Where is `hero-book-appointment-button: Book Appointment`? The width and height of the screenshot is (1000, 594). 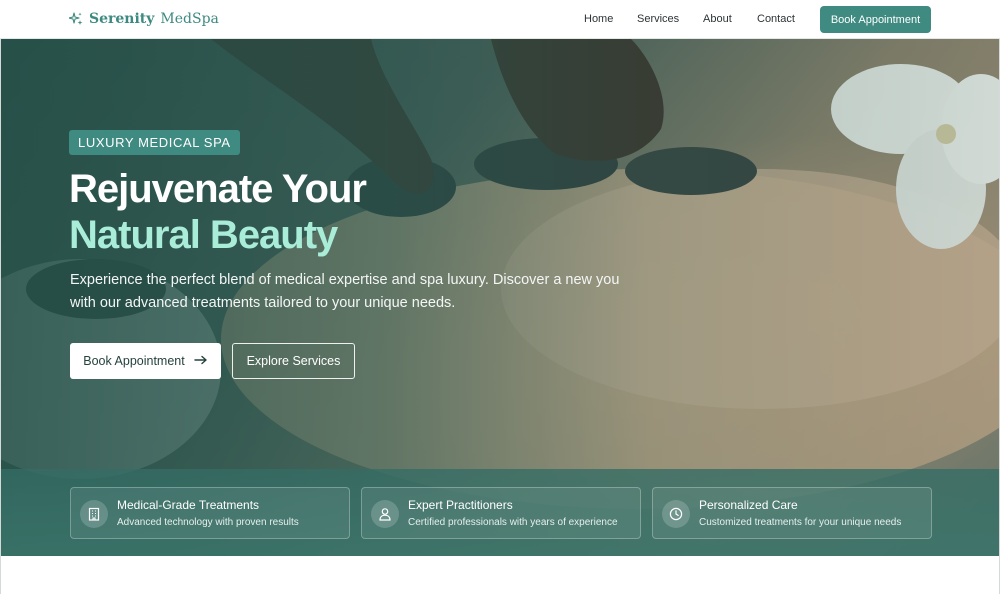
hero-book-appointment-button: Book Appointment is located at coordinates (145, 361).